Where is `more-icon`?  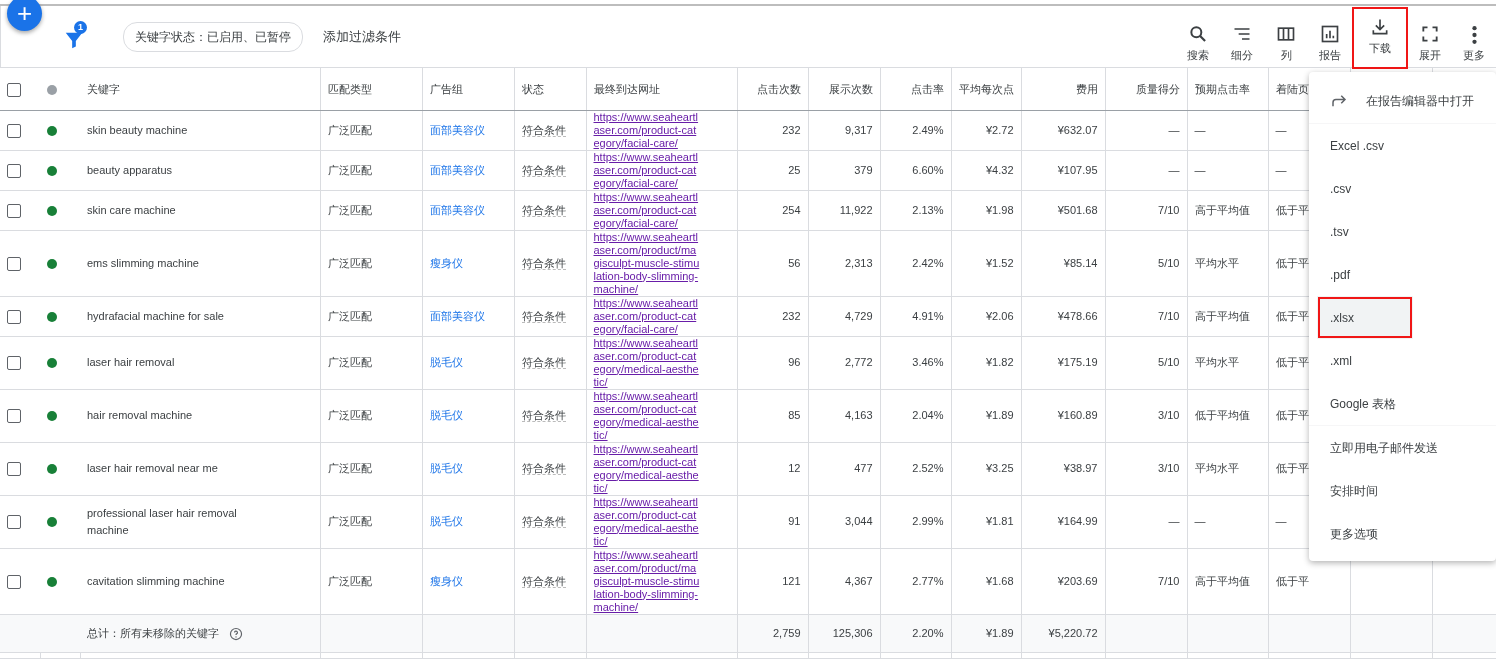 more-icon is located at coordinates (1474, 34).